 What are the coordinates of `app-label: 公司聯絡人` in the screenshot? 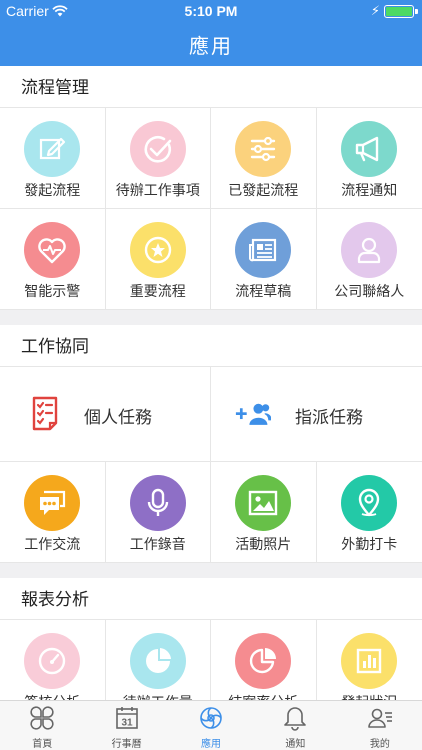 It's located at (369, 291).